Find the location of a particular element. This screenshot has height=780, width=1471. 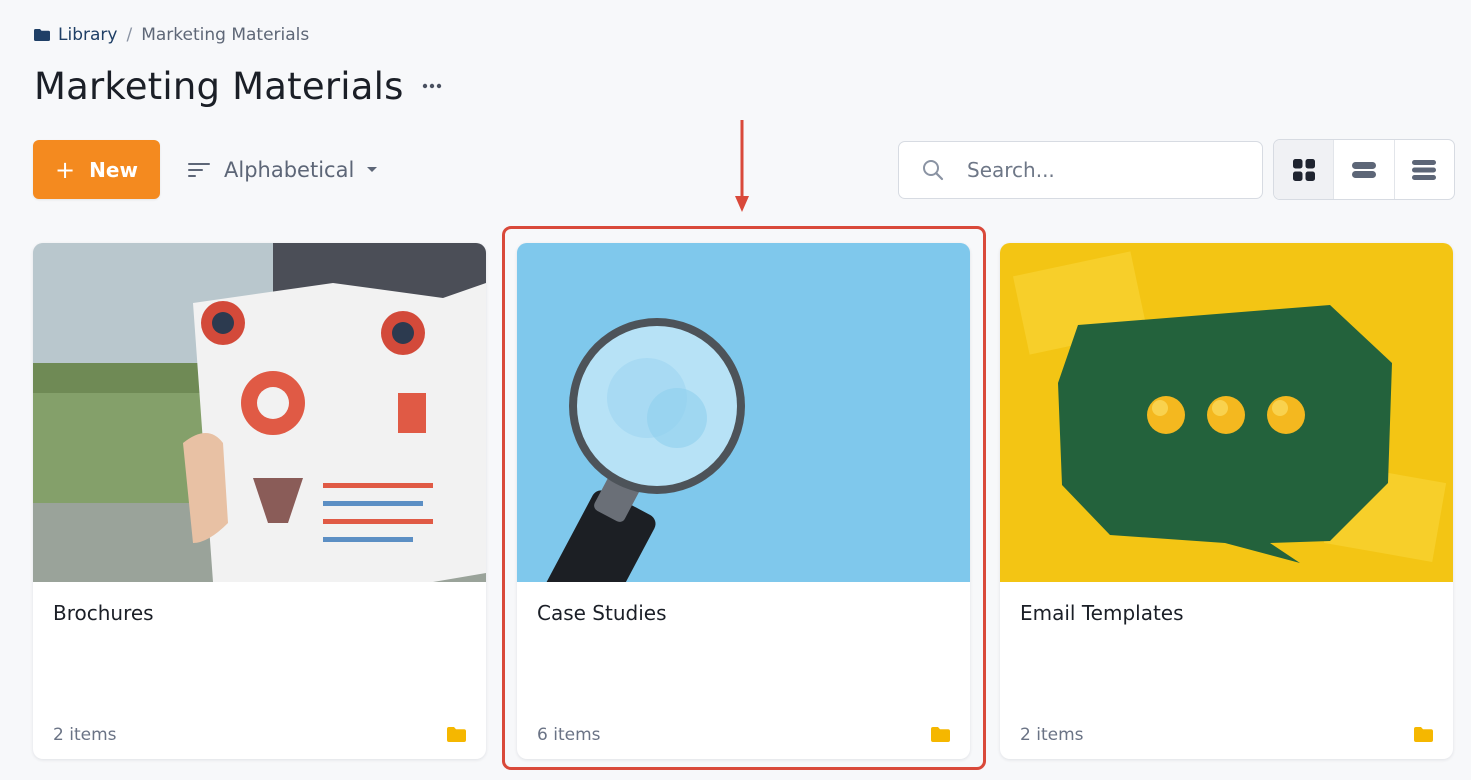

speech-bubble-thumbnail is located at coordinates (1226, 412).